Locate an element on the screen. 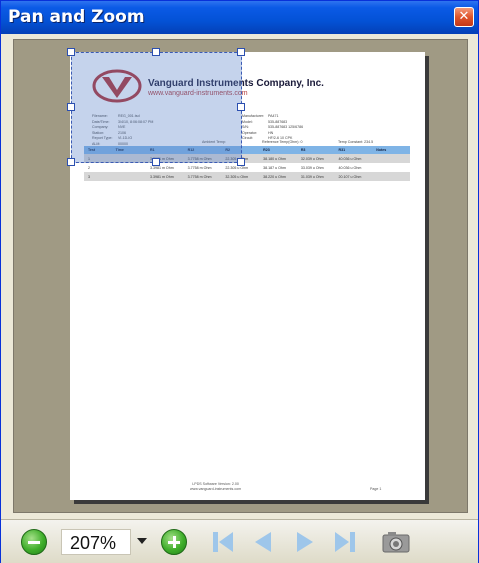 This screenshot has height=563, width=479. last-page-icon is located at coordinates (345, 542).